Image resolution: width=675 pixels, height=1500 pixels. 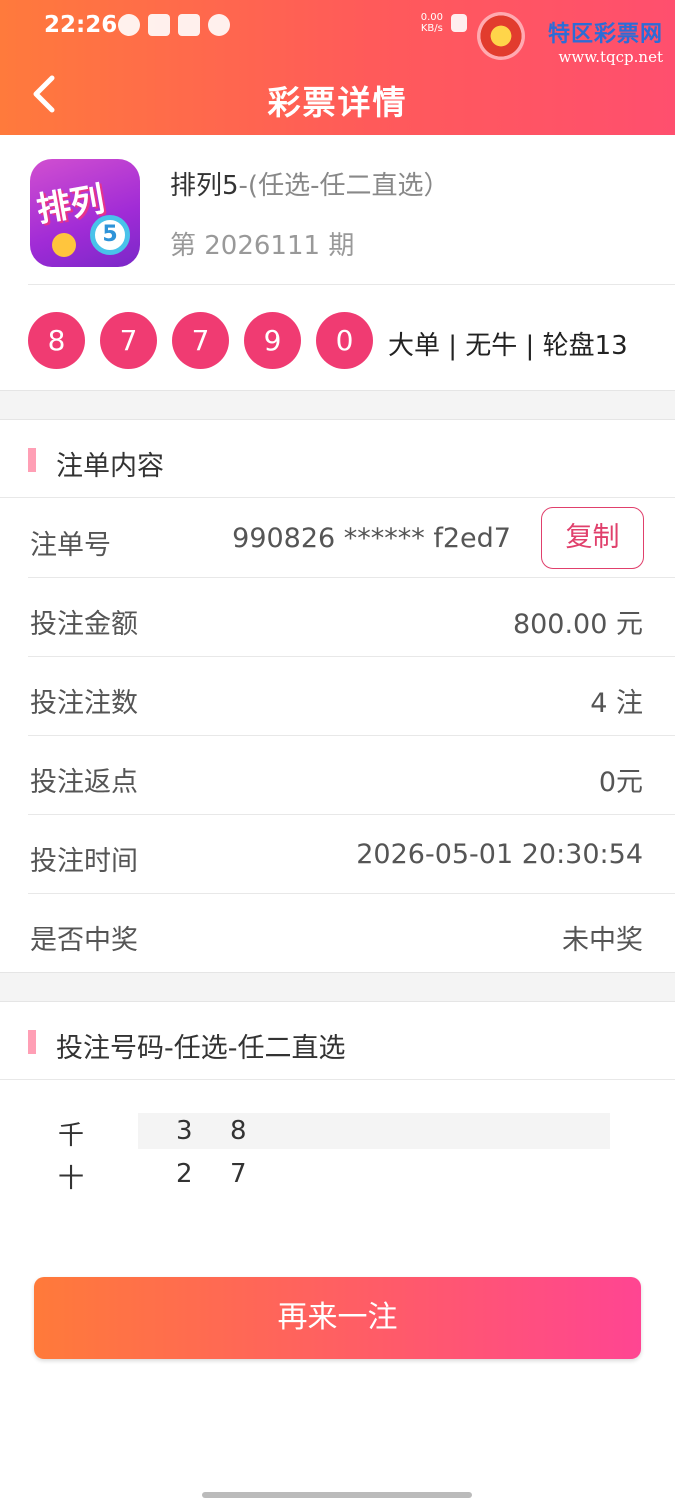 I want to click on digits: 27, so click(x=374, y=1174).